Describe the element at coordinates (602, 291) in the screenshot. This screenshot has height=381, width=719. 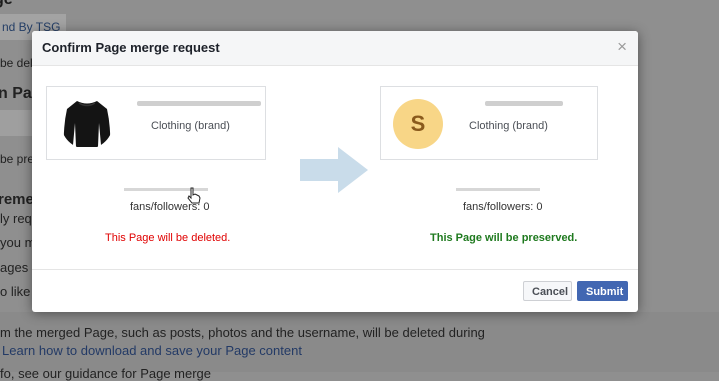
I see `submit-button: Submit` at that location.